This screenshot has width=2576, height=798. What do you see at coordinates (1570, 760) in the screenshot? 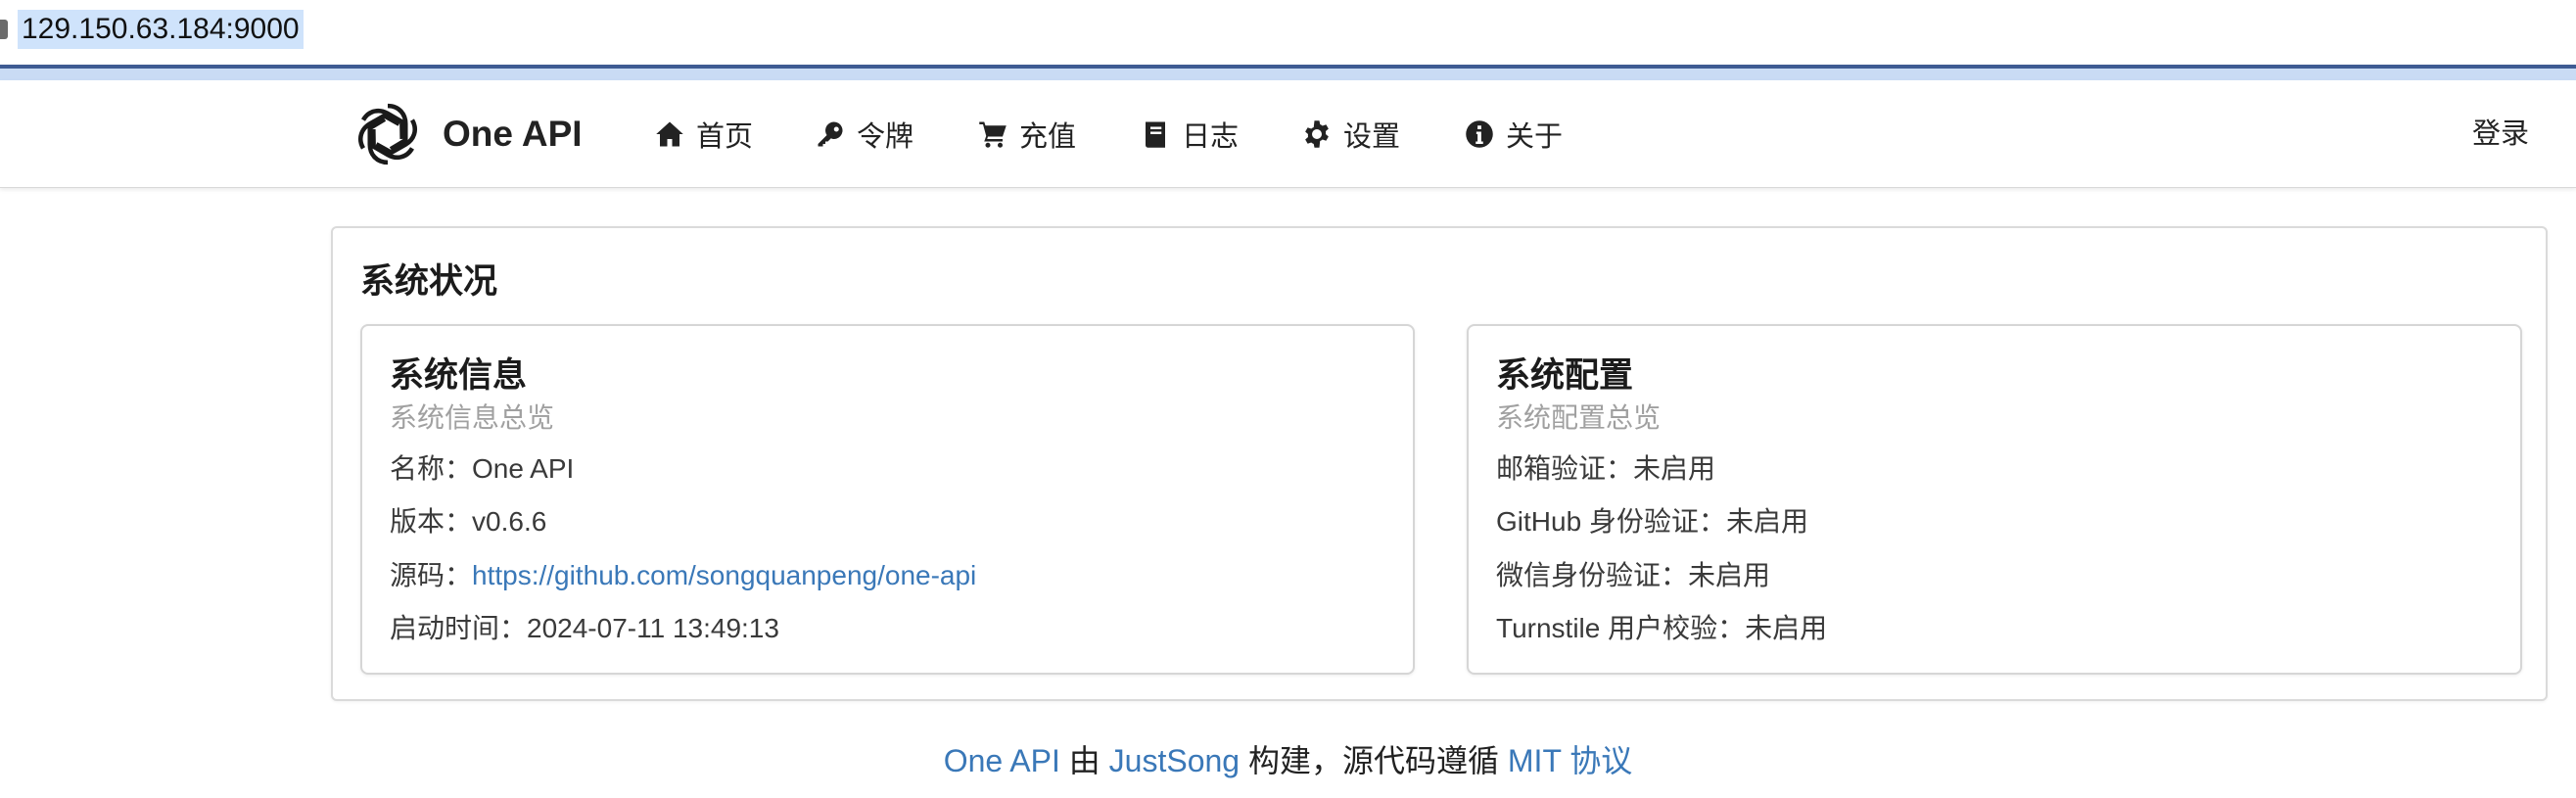
I see `footer-license-link: MIT 协议` at bounding box center [1570, 760].